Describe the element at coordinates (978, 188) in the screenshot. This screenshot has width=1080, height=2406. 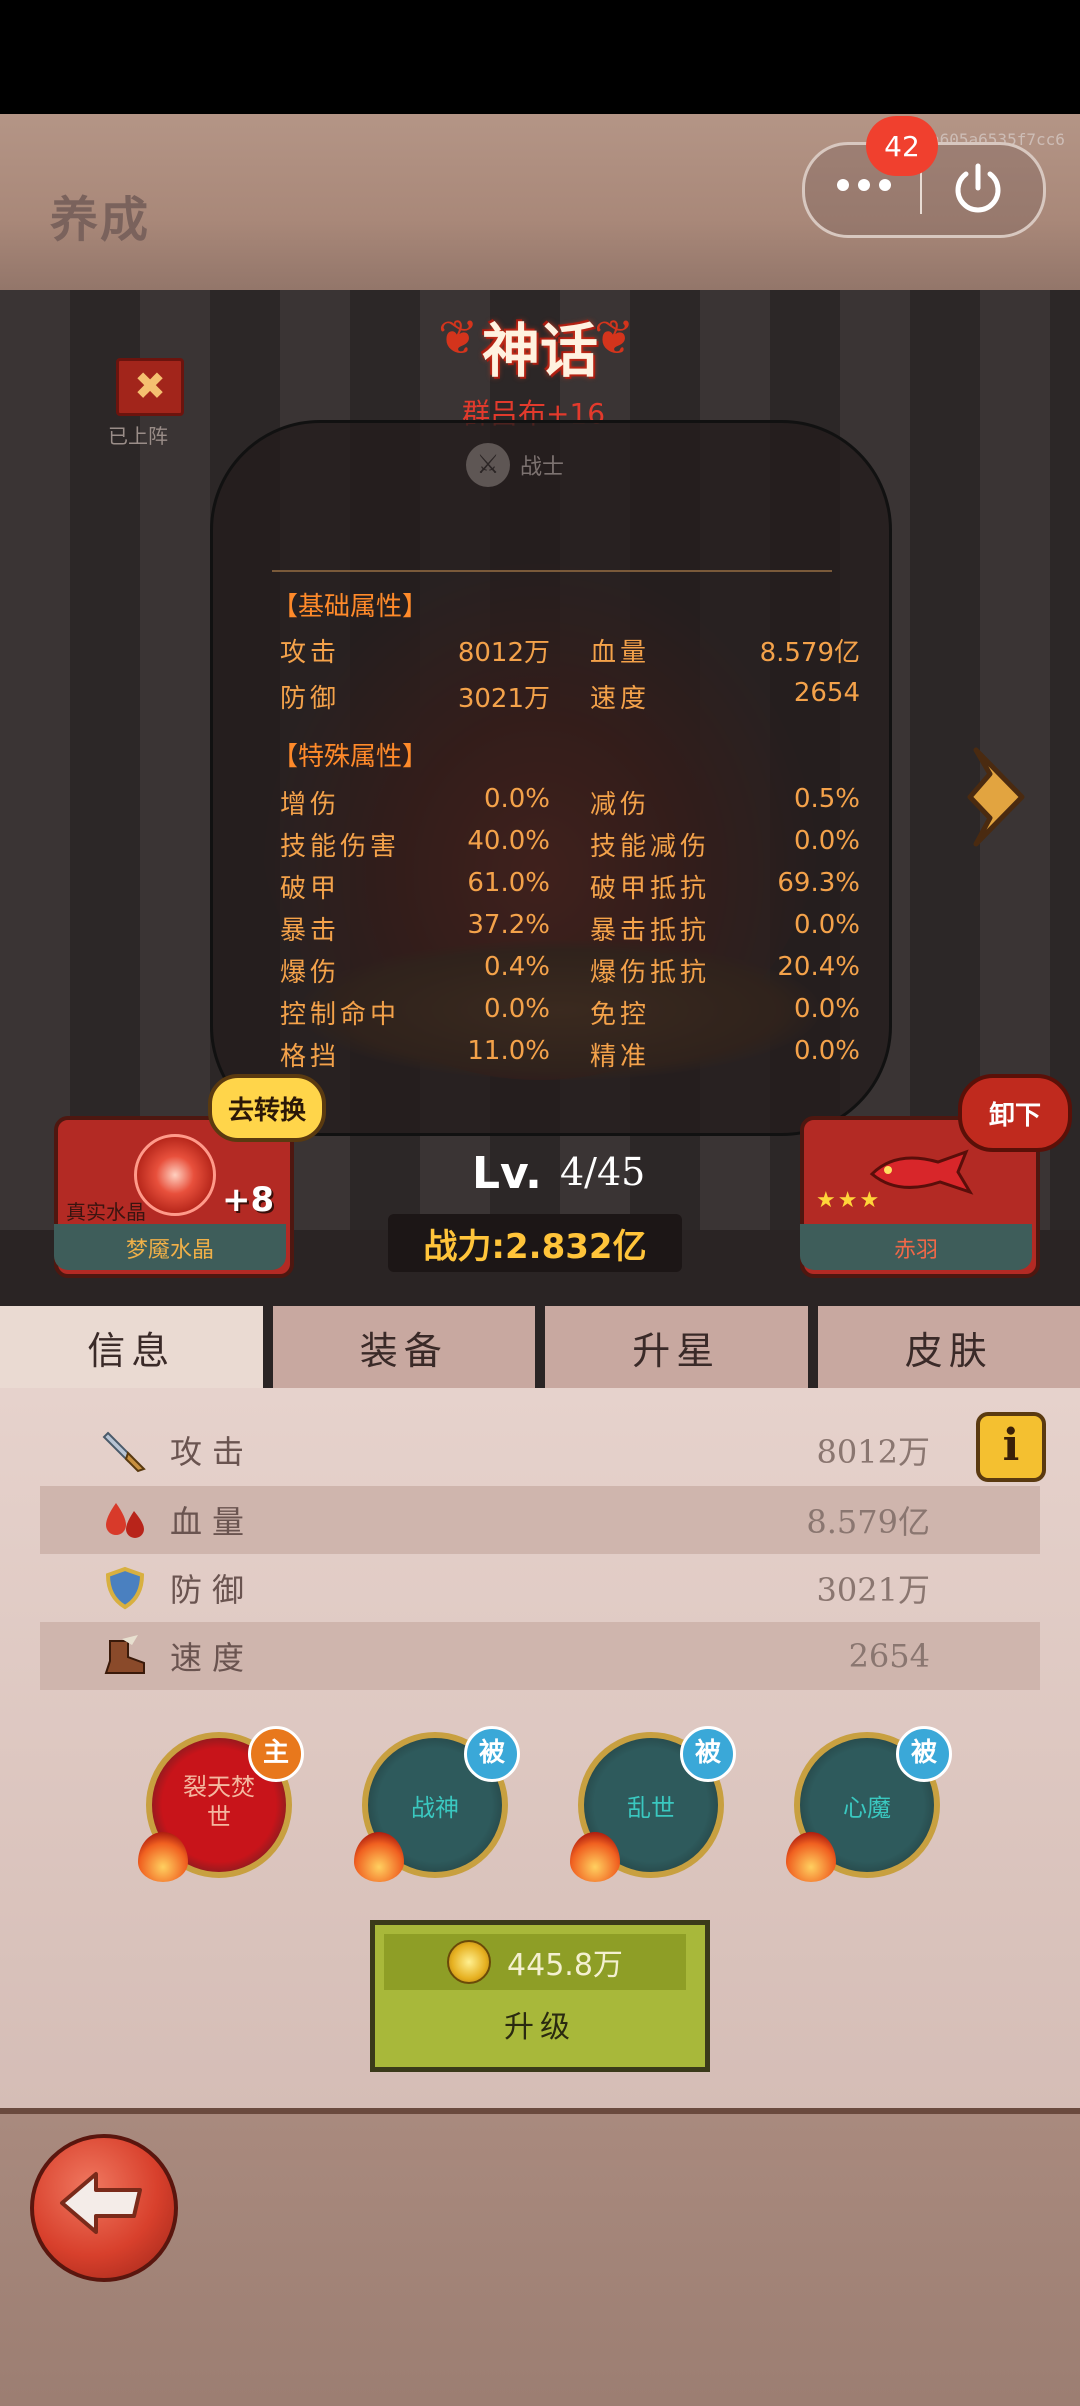
I see `power-icon` at that location.